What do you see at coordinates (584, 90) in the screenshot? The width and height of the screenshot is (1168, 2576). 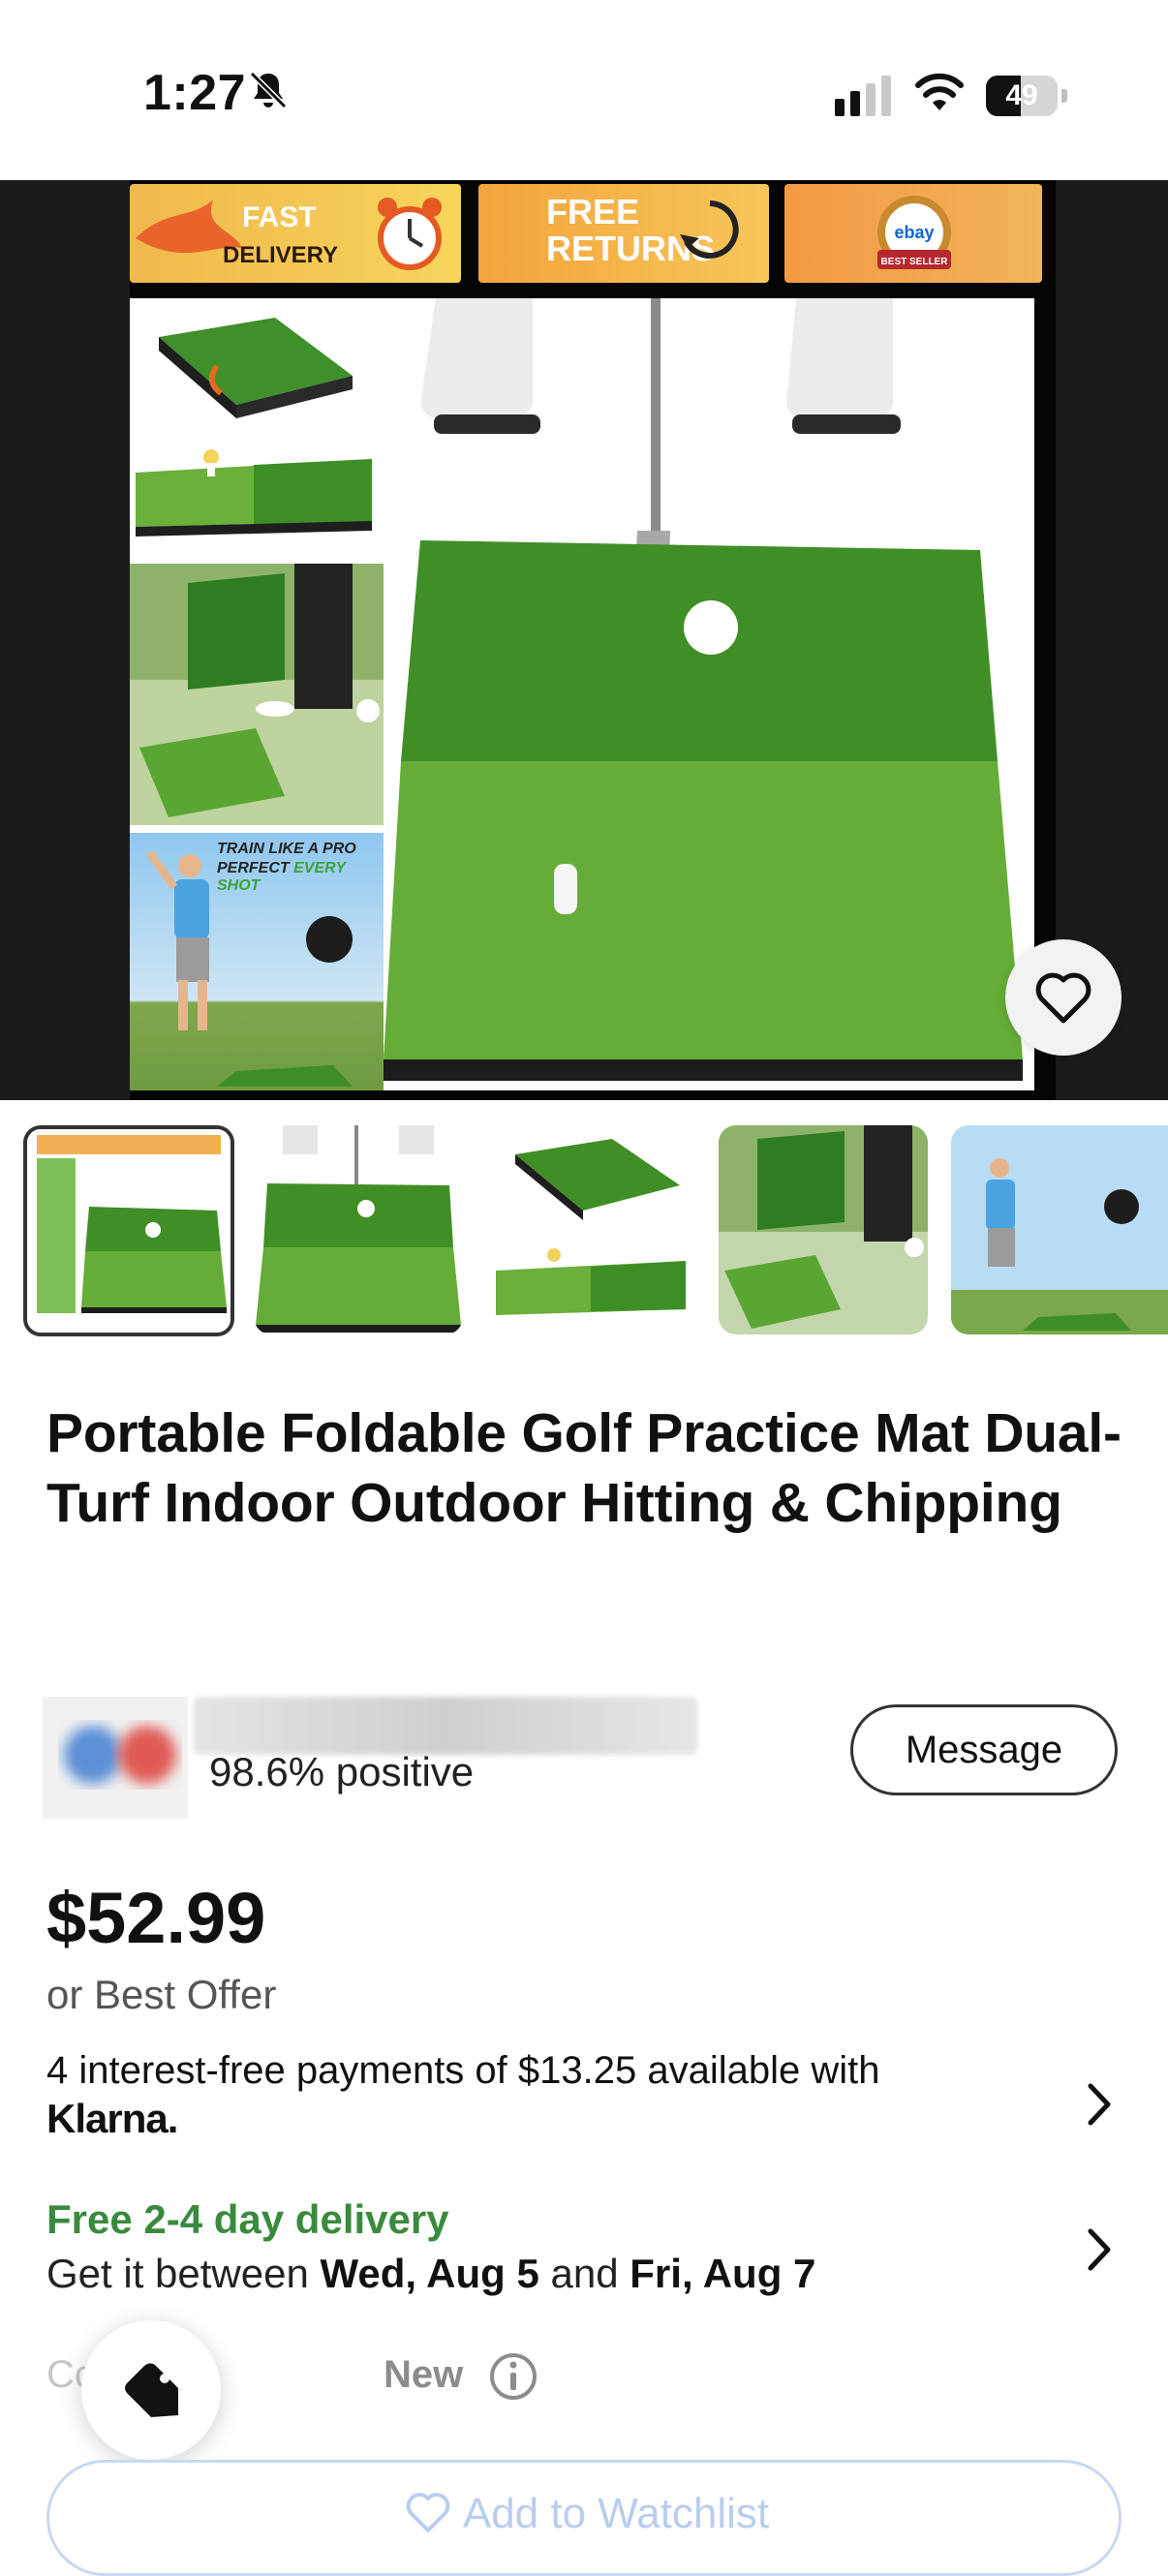 I see `status-bar: 1:27 49` at bounding box center [584, 90].